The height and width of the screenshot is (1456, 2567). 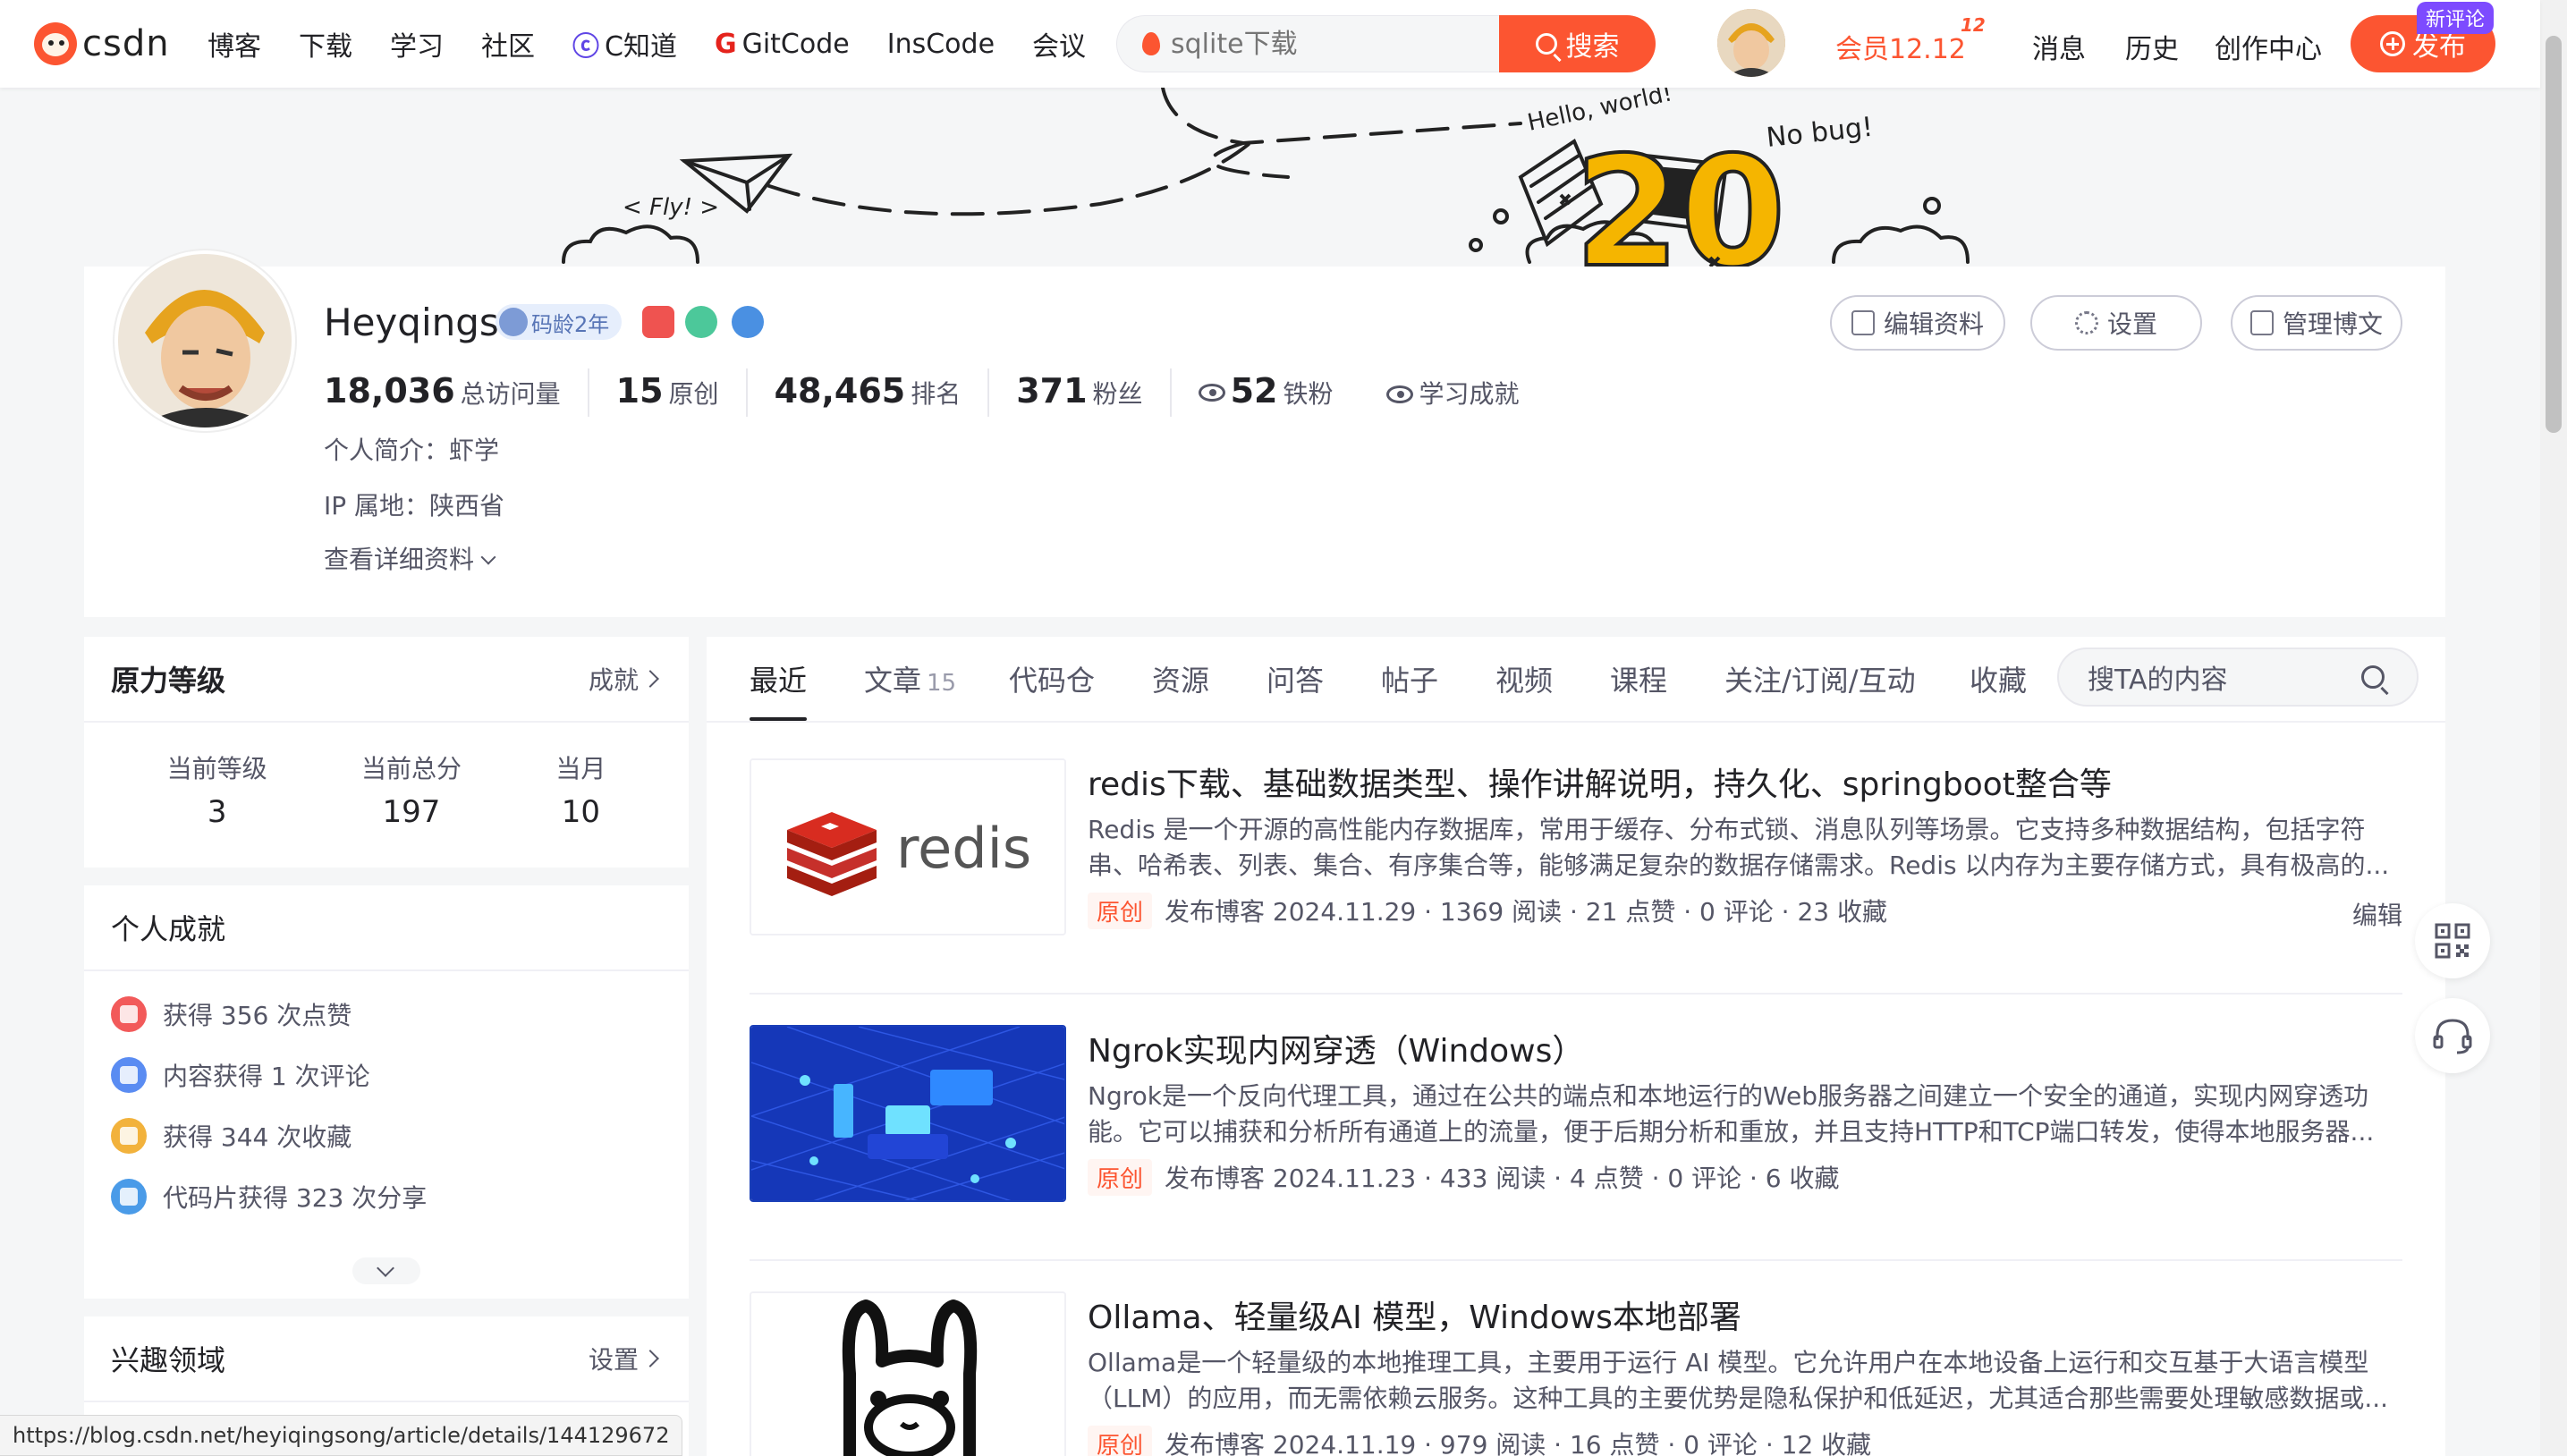 What do you see at coordinates (1680, 195) in the screenshot?
I see `banner-20-text: 20` at bounding box center [1680, 195].